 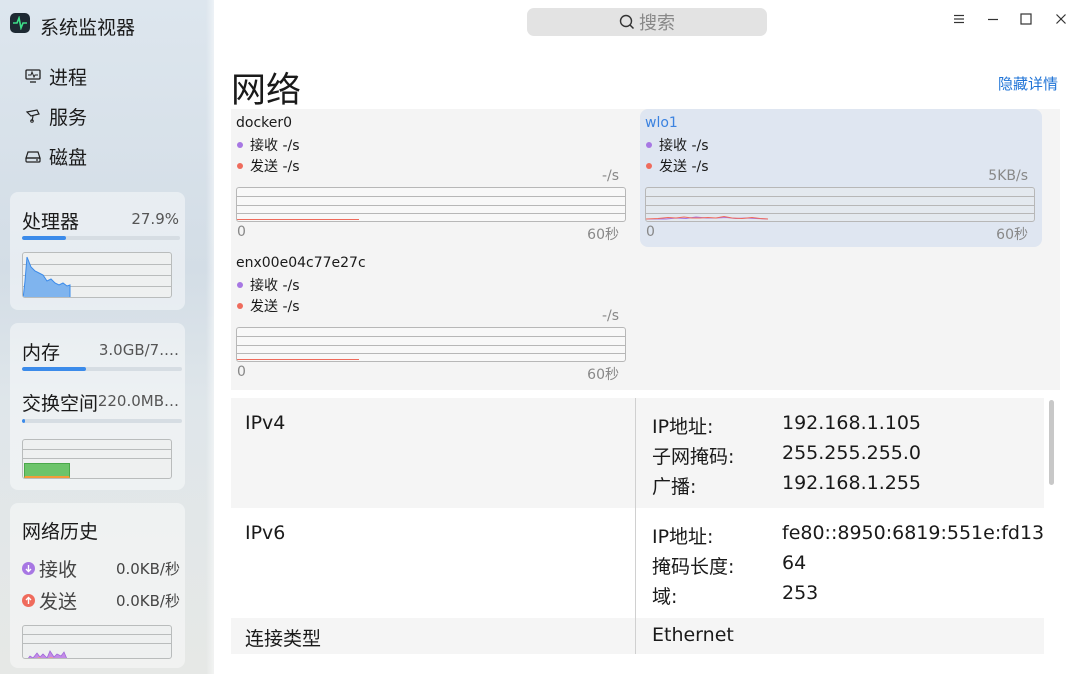 I want to click on search-input: 搜索, so click(x=647, y=22).